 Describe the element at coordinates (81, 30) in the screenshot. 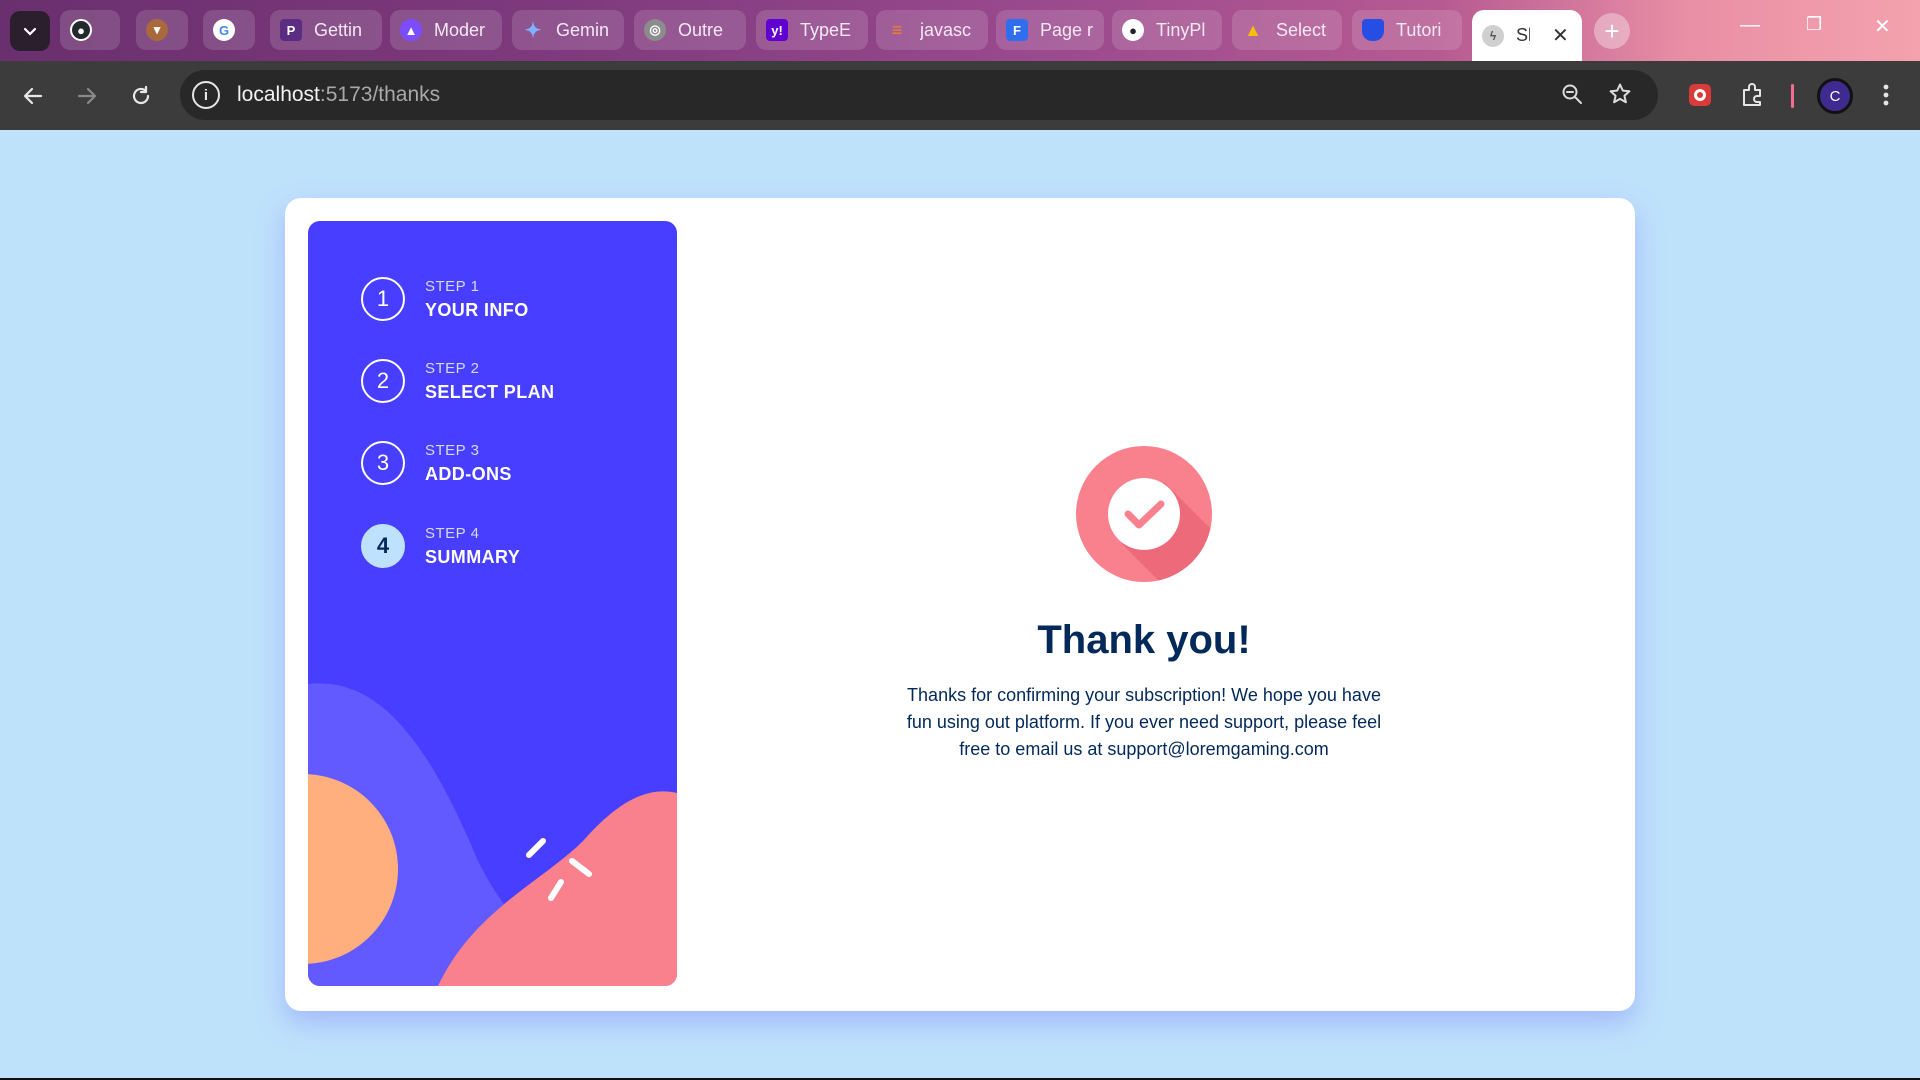

I see `github-icon: ●` at that location.